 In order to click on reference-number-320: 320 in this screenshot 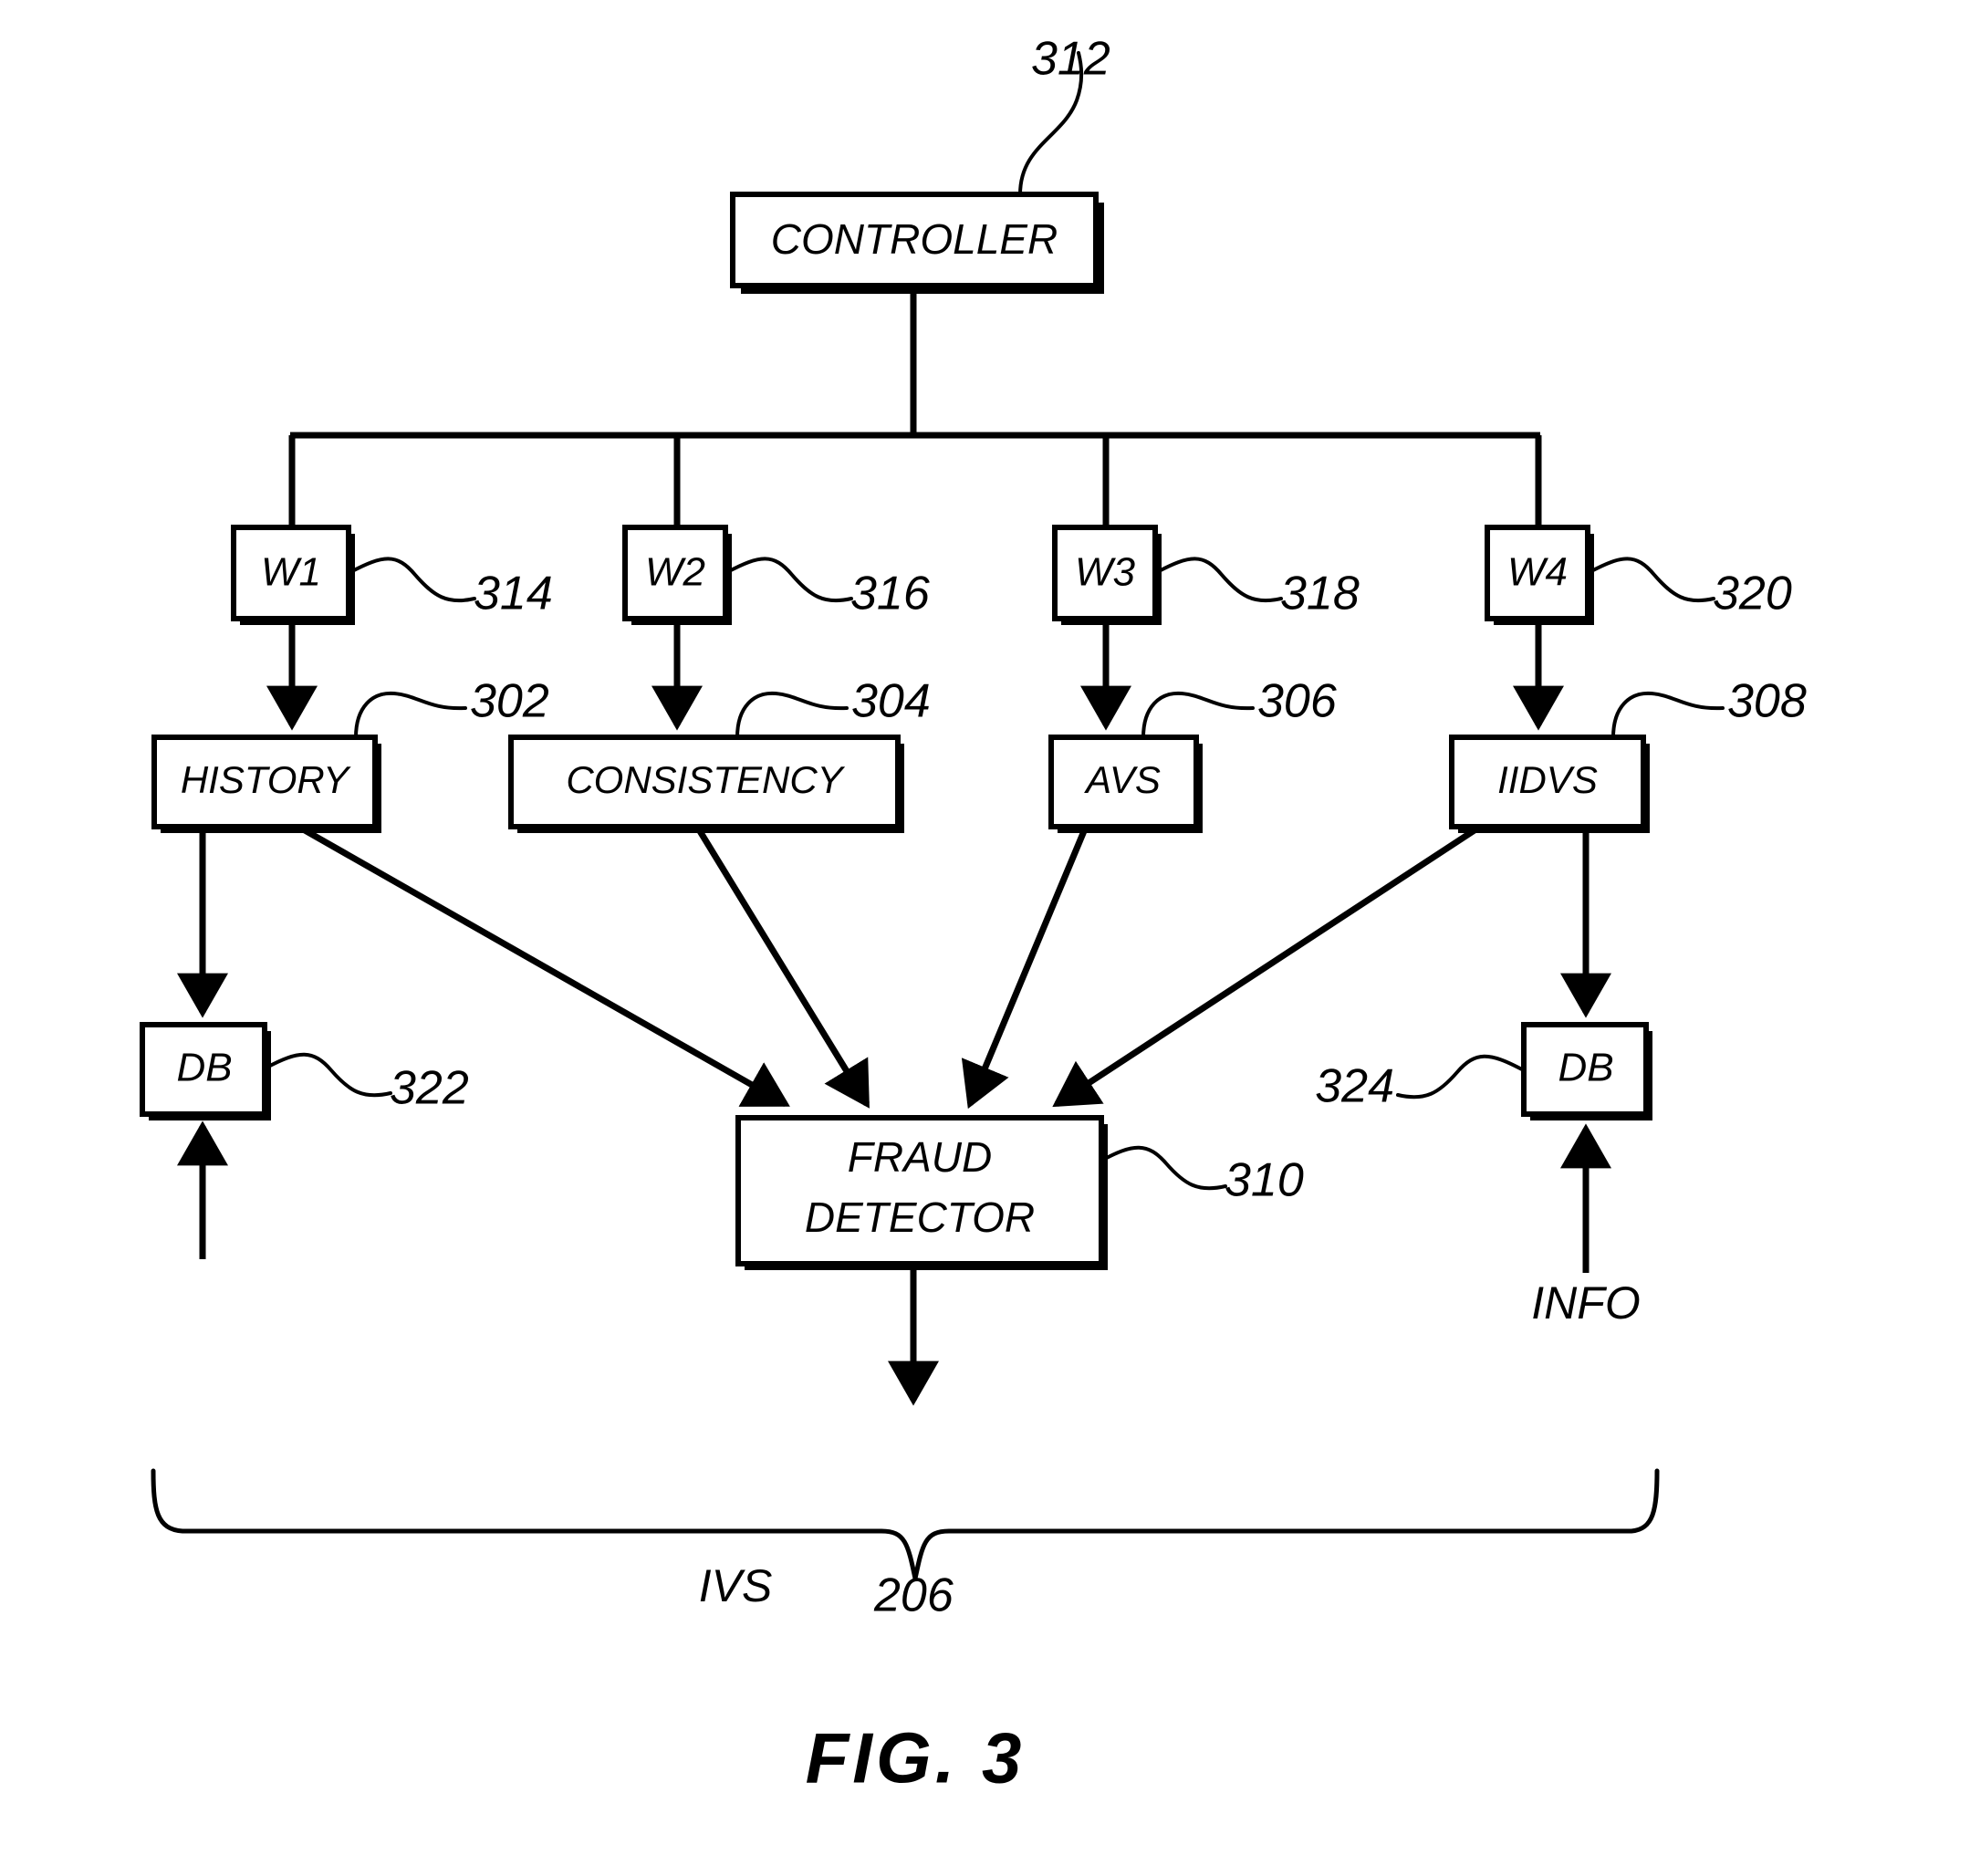, I will do `click(1752, 594)`.